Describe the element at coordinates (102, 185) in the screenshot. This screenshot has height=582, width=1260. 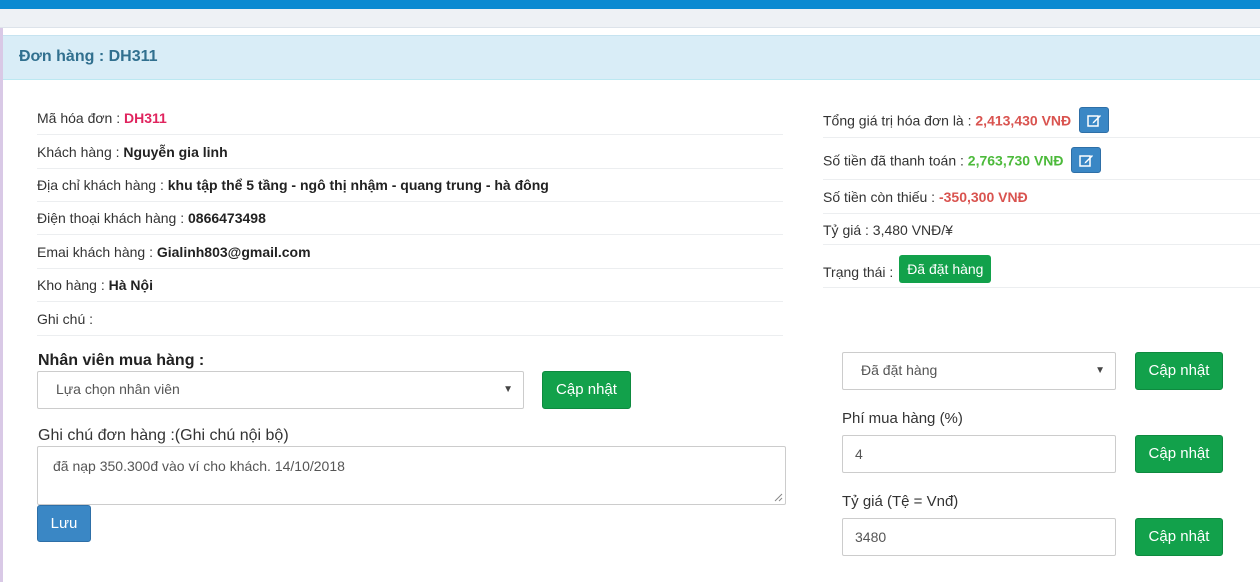
I see `address-label: Địa chỉ khách hàng :` at that location.